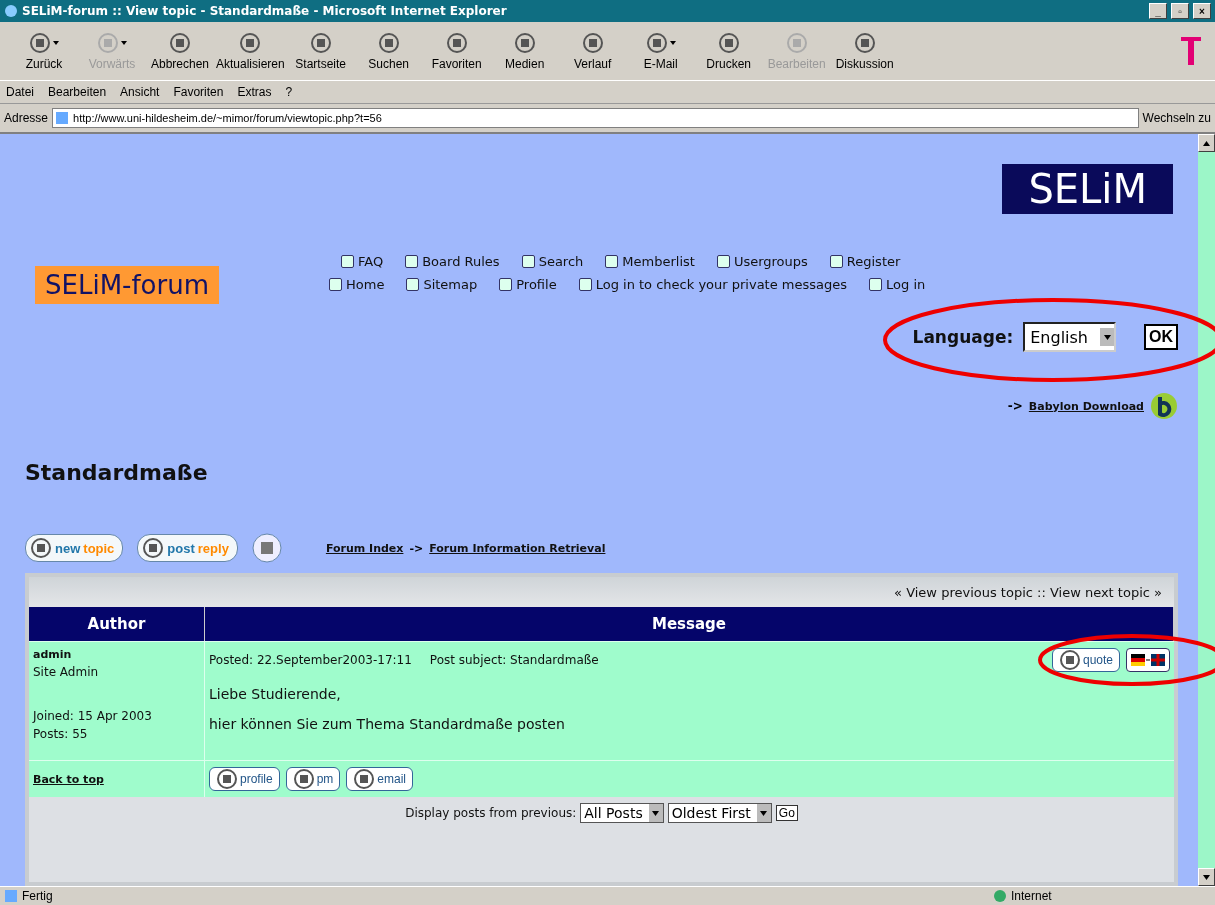  I want to click on status-text: Fertig, so click(38, 896).